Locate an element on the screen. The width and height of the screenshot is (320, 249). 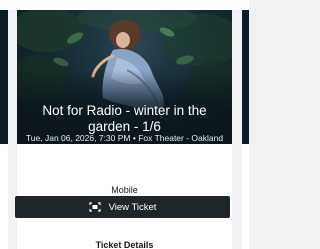
view-ticket-button: View Ticket is located at coordinates (122, 207).